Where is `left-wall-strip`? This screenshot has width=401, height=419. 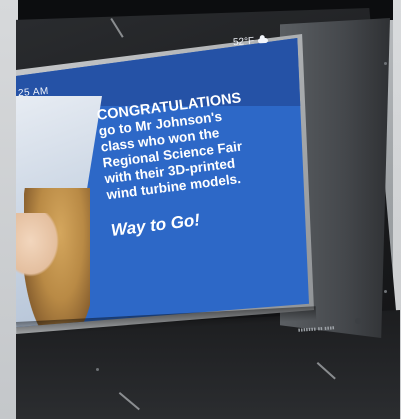 left-wall-strip is located at coordinates (9, 209).